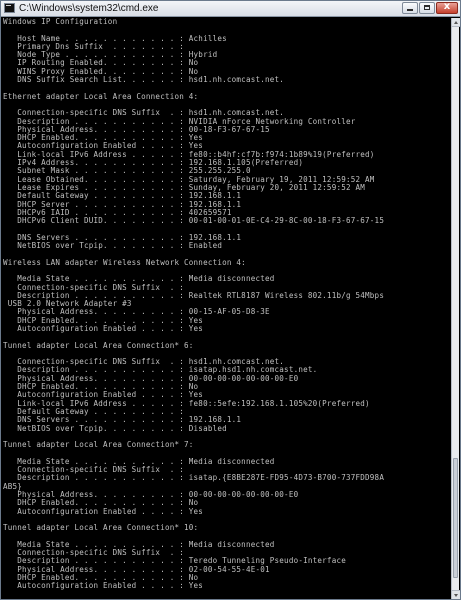 This screenshot has height=600, width=461. What do you see at coordinates (456, 594) in the screenshot?
I see `scroll-down-arrow-icon` at bounding box center [456, 594].